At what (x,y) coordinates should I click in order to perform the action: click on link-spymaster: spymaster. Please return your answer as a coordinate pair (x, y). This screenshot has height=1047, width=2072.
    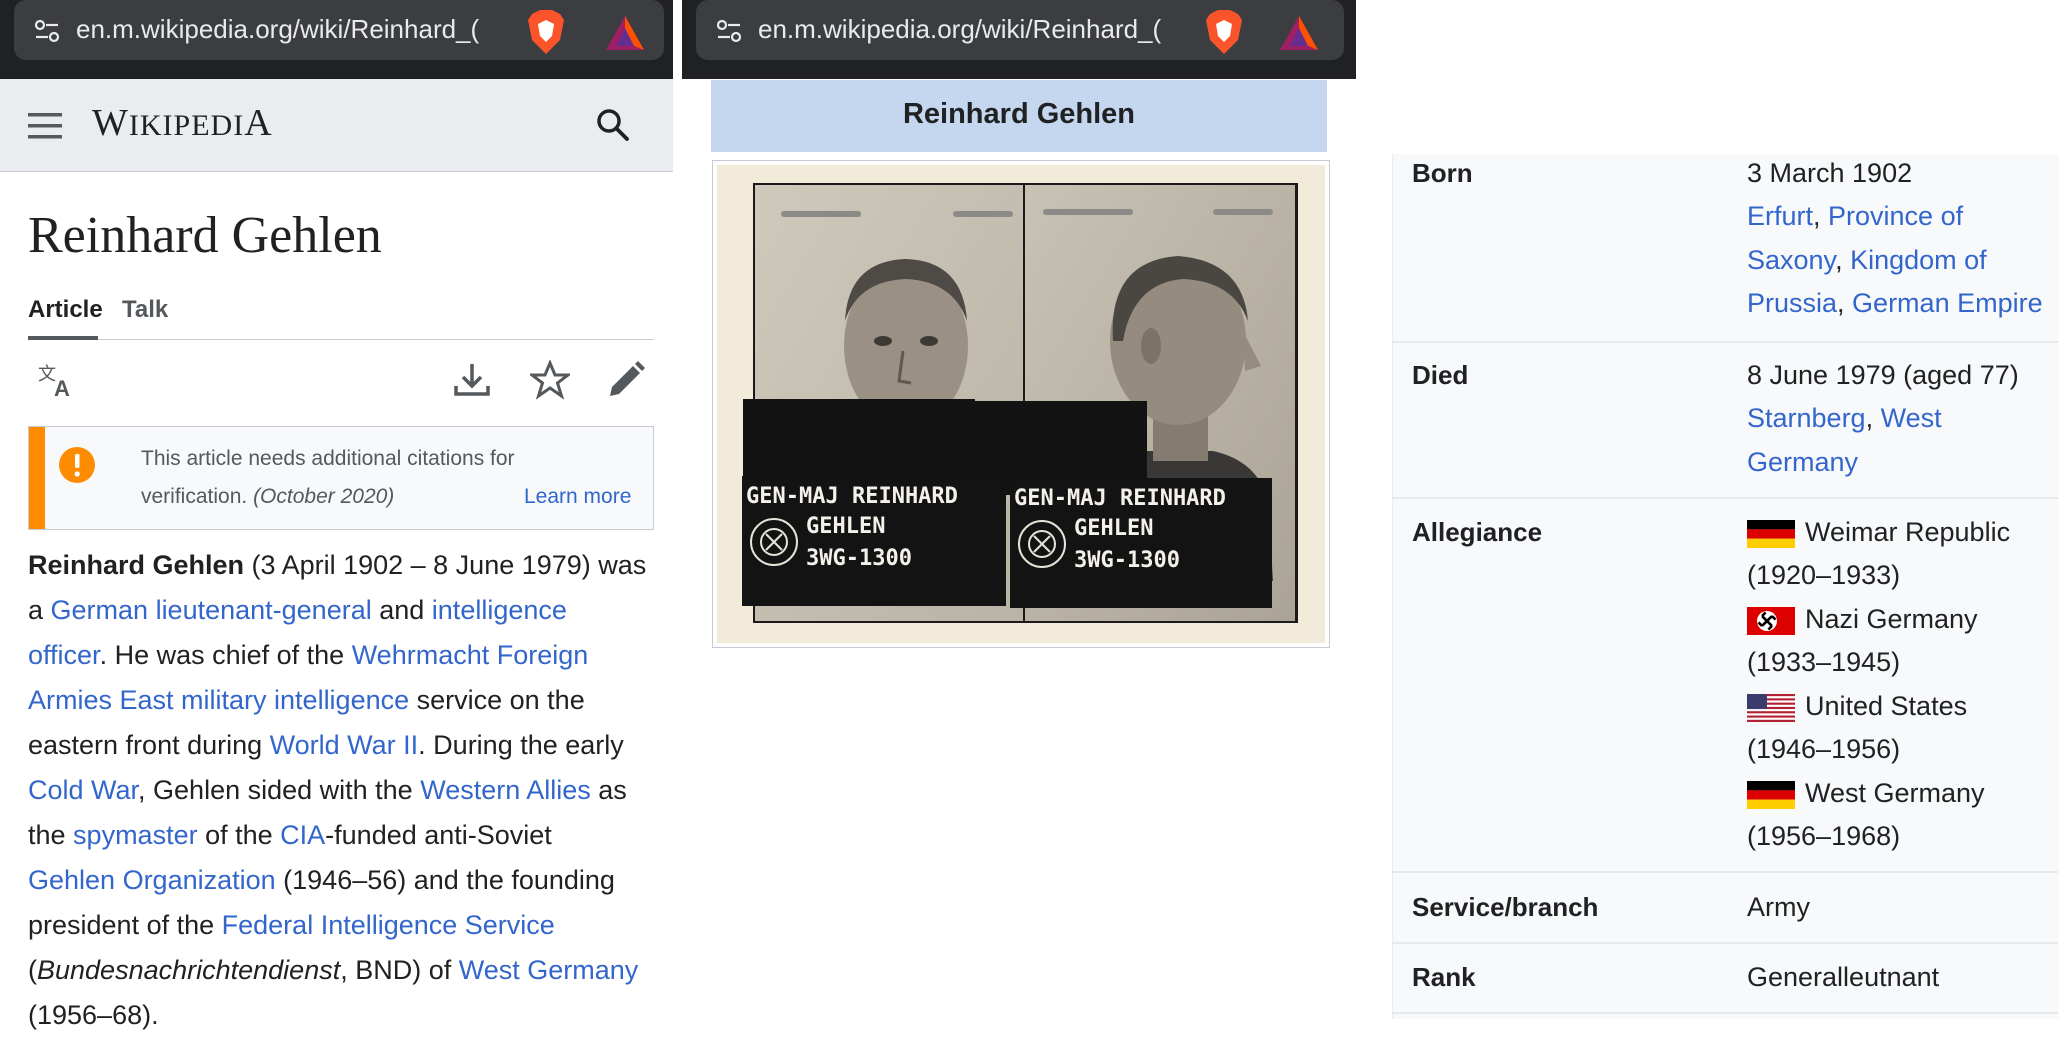
    Looking at the image, I should click on (135, 835).